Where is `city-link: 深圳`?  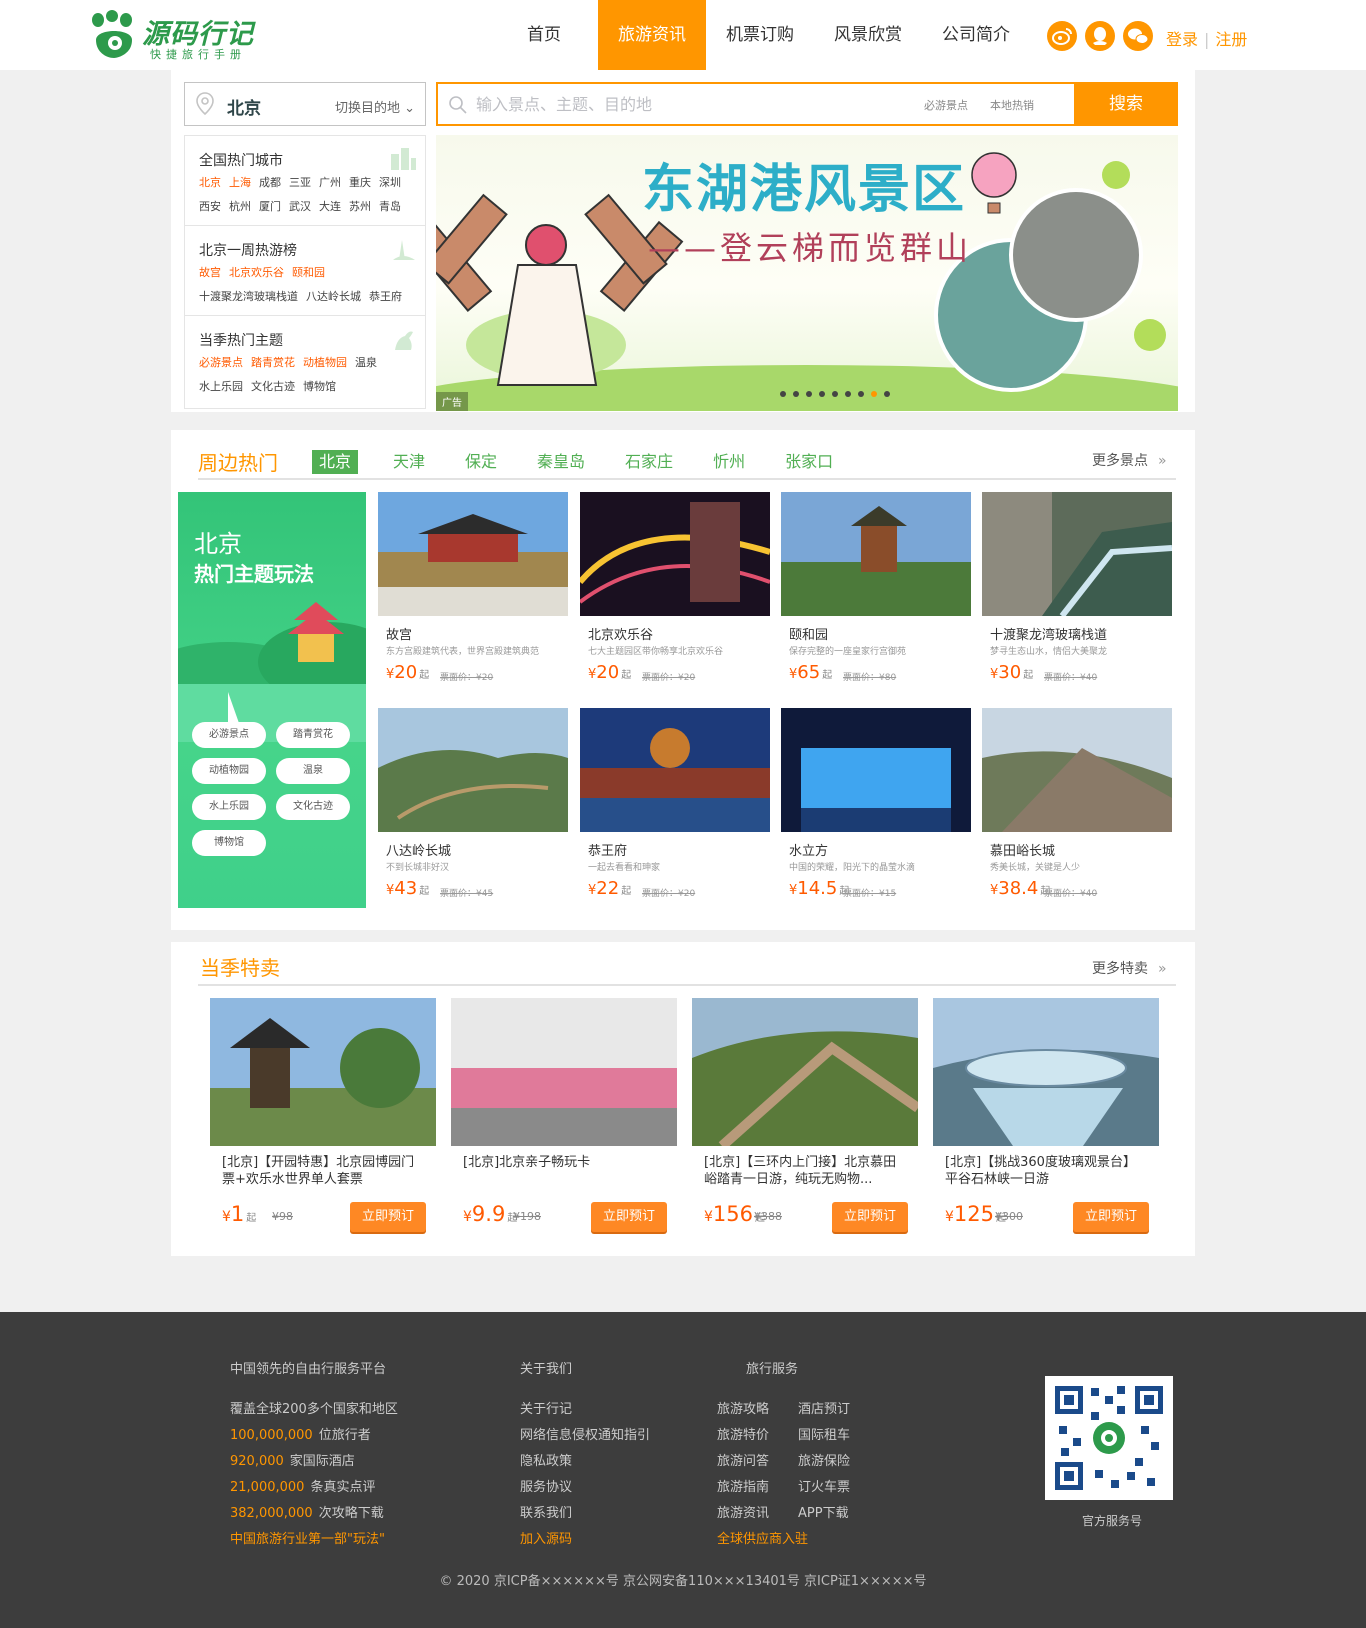
city-link: 深圳 is located at coordinates (390, 182).